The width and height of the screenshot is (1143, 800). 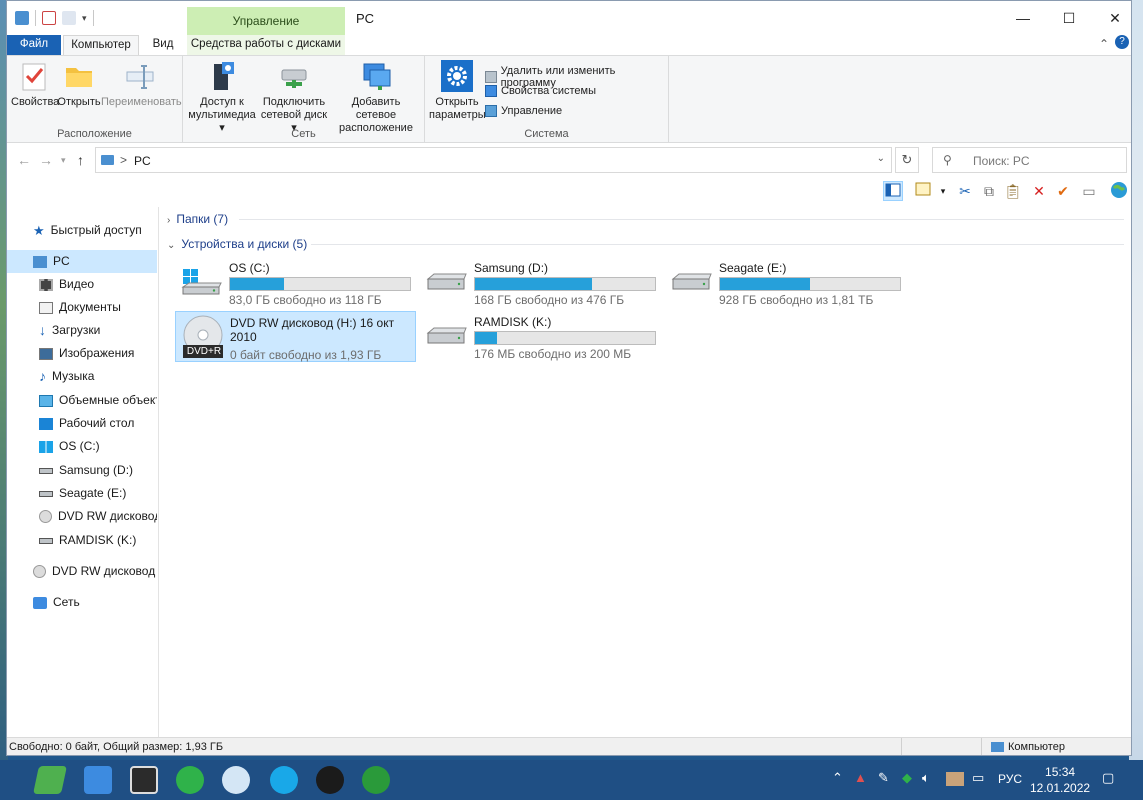 I want to click on tray-keyboard-icon, so click(x=955, y=779).